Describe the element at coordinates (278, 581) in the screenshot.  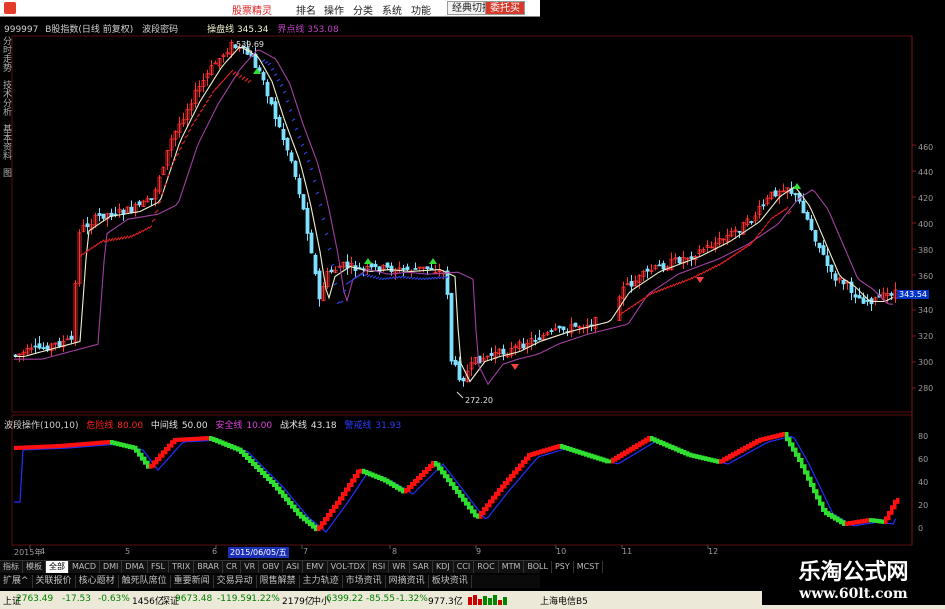
I see `tab-lockup: 限售解禁` at that location.